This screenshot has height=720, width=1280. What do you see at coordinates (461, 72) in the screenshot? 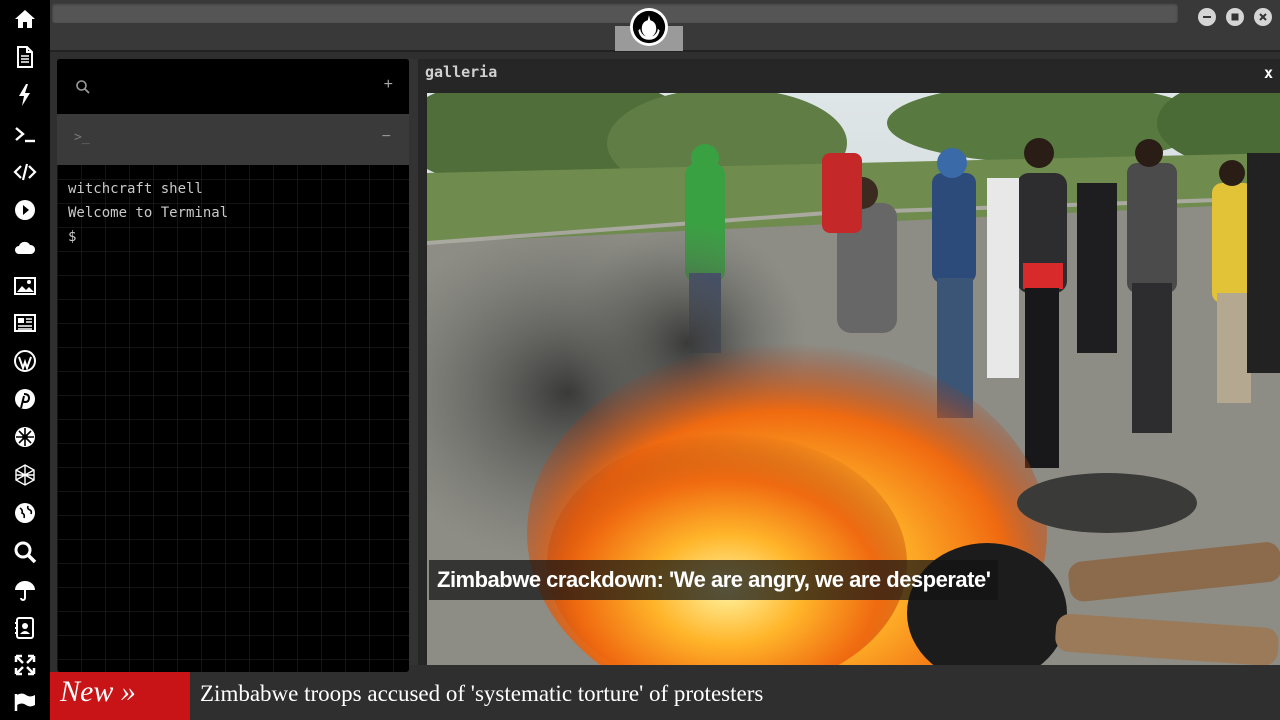
I see `gallery-title: galleria` at bounding box center [461, 72].